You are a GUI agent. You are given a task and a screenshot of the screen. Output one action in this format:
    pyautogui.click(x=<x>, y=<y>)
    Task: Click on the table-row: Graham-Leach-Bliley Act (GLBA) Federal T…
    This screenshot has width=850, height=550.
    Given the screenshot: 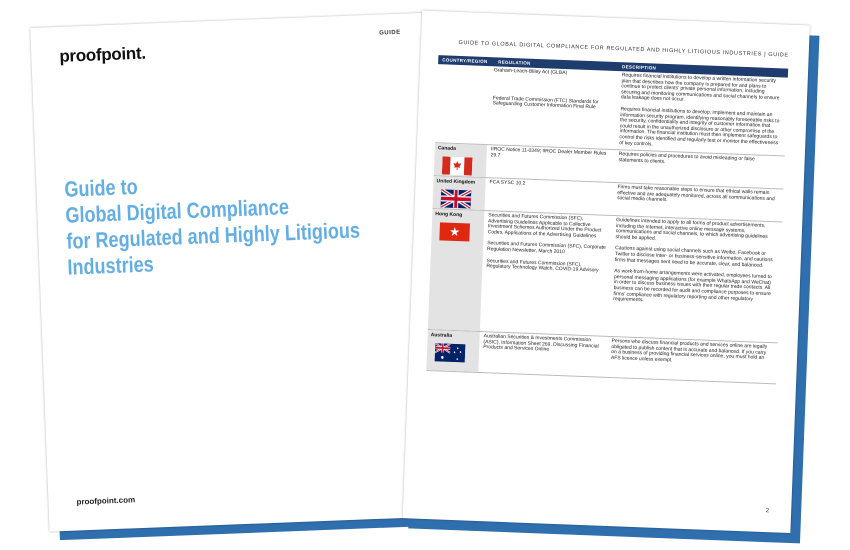 What is the action you would take?
    pyautogui.click(x=611, y=110)
    